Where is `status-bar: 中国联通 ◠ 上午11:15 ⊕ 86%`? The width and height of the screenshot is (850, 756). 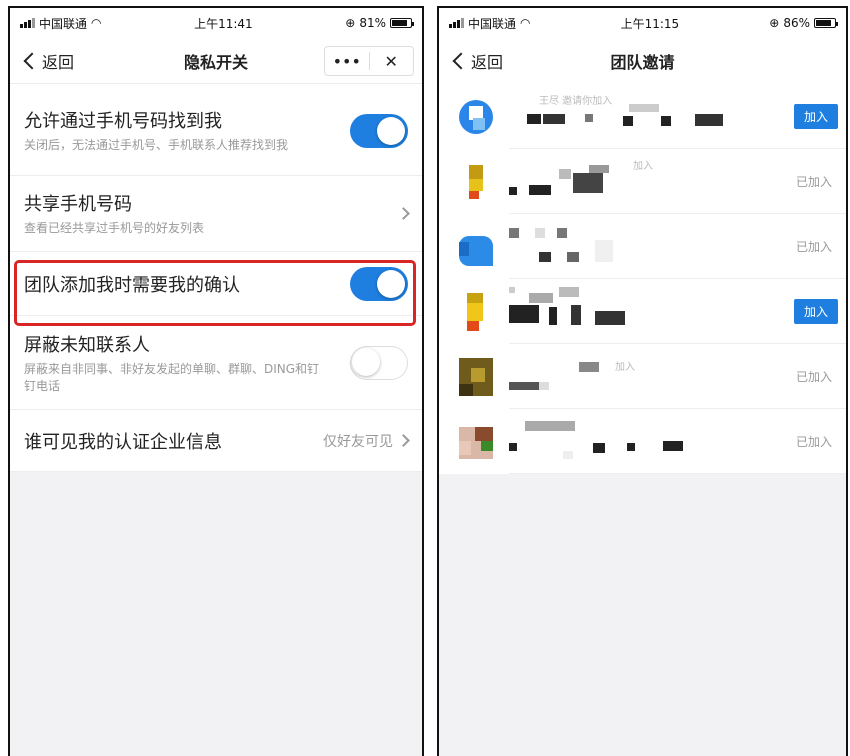 status-bar: 中国联通 ◠ 上午11:15 ⊕ 86% is located at coordinates (642, 23).